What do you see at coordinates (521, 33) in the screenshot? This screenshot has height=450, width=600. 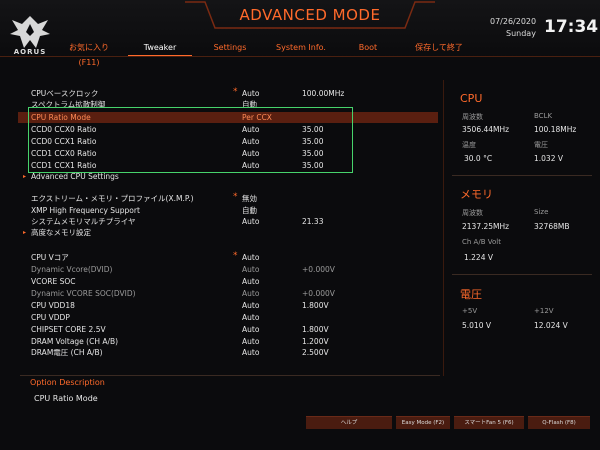 I see `day-display: Sunday` at bounding box center [521, 33].